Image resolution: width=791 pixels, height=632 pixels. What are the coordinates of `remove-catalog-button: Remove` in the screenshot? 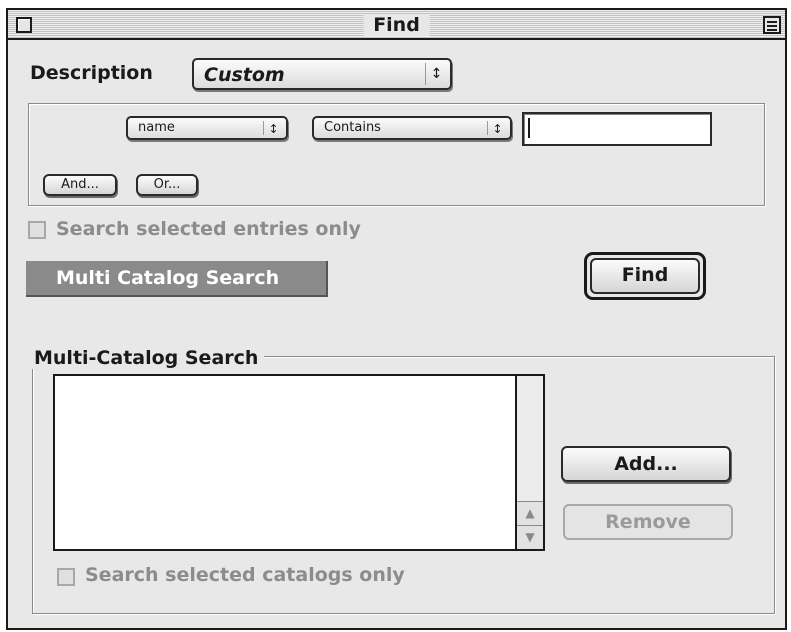 It's located at (648, 522).